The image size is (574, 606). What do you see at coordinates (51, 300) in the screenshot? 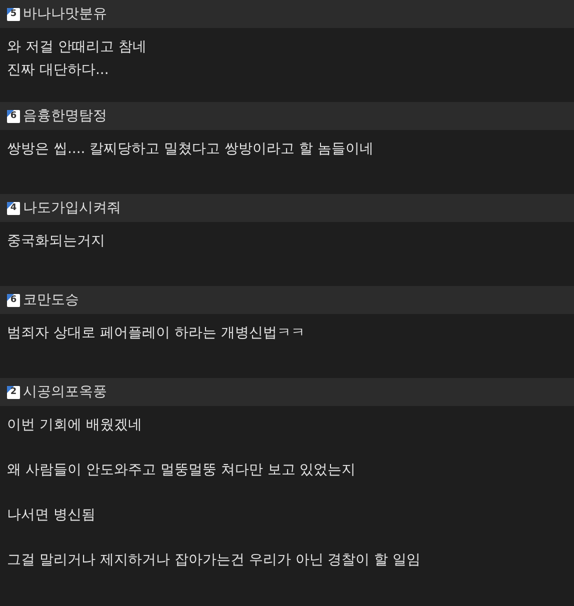
I see `nickname: 코만도승` at bounding box center [51, 300].